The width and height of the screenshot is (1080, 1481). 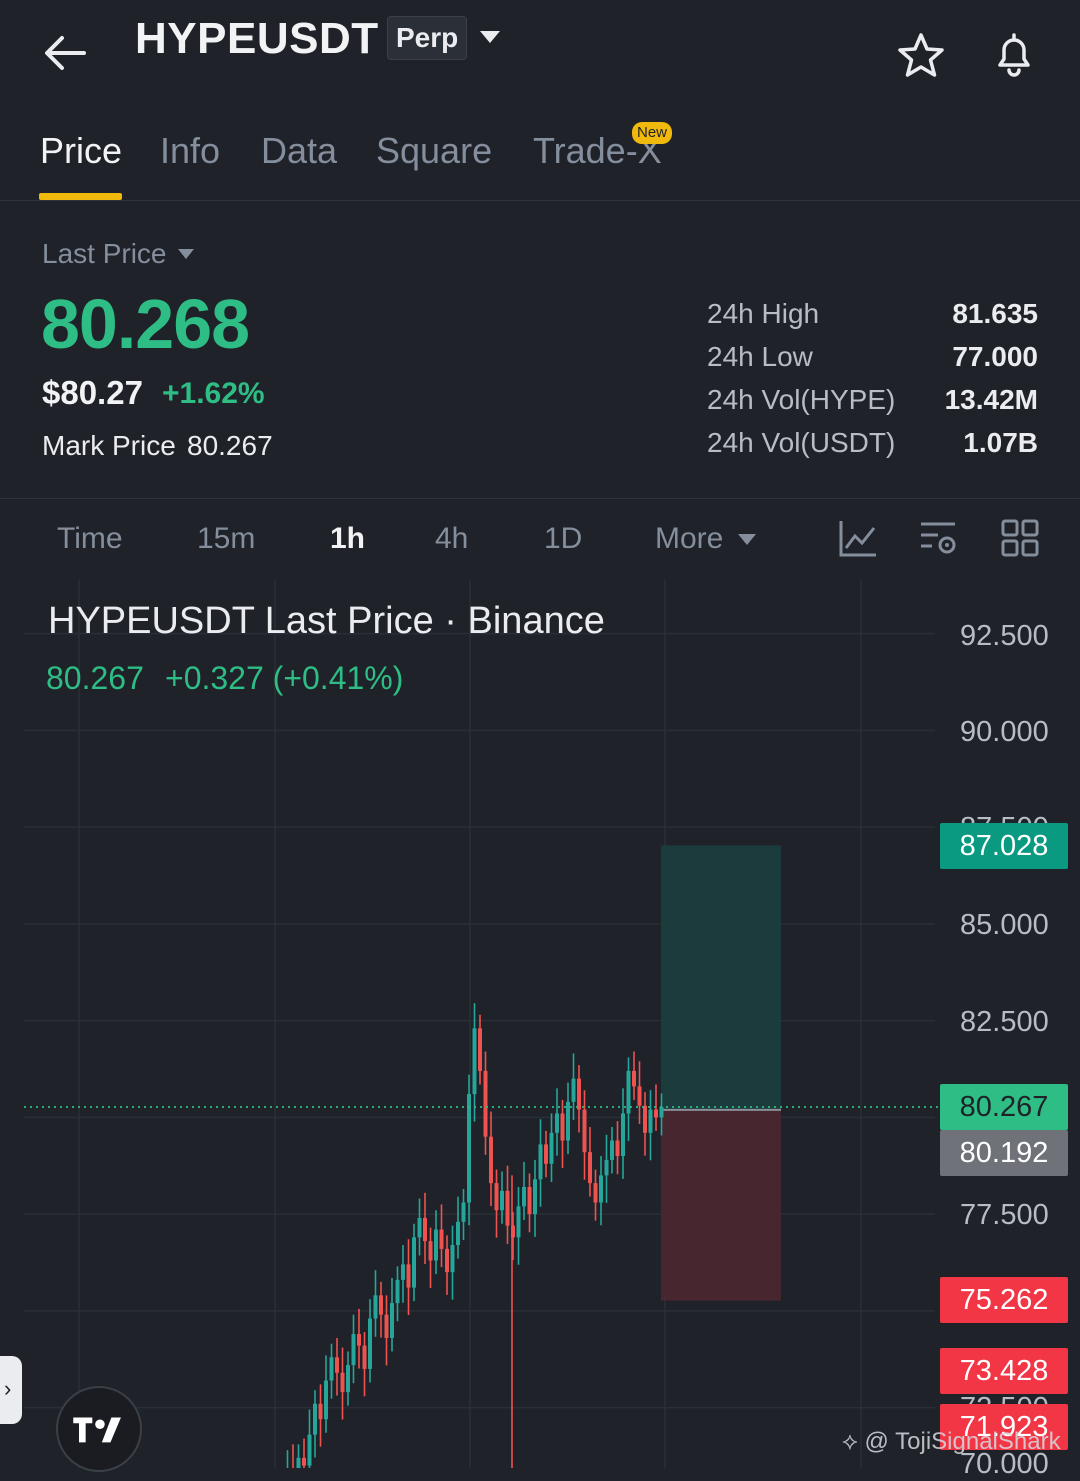 I want to click on stat-24h-low-value: 77.000, so click(x=995, y=356).